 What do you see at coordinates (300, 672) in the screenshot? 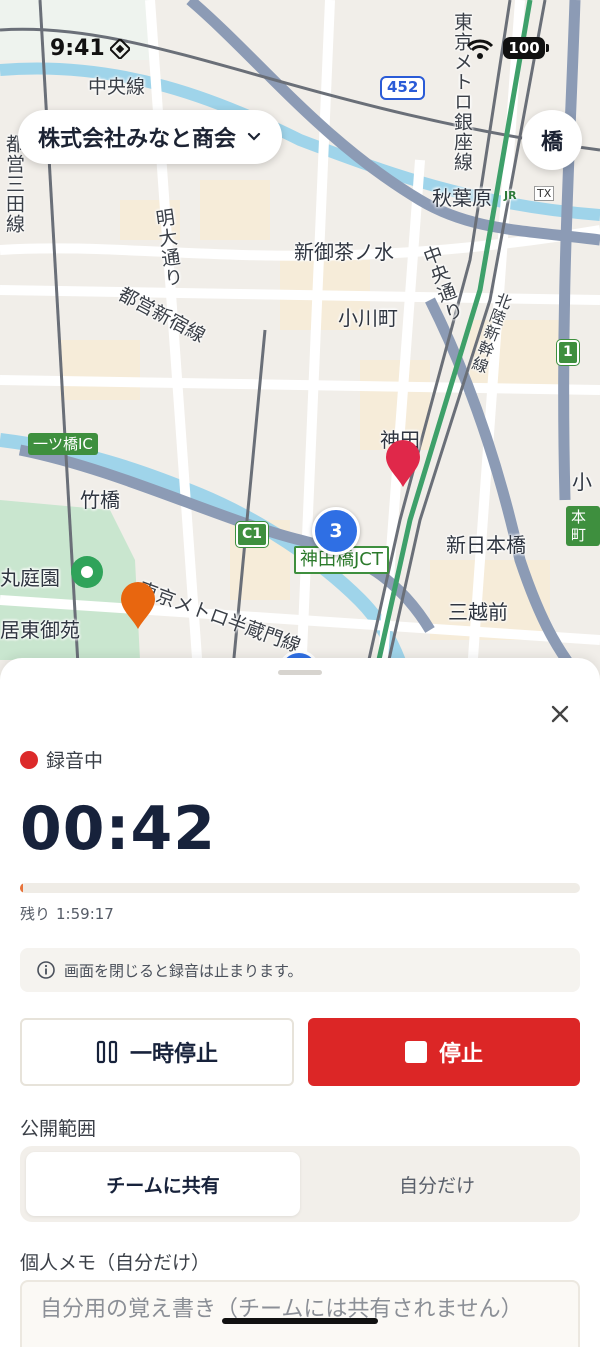
I see `sheet-grabber` at bounding box center [300, 672].